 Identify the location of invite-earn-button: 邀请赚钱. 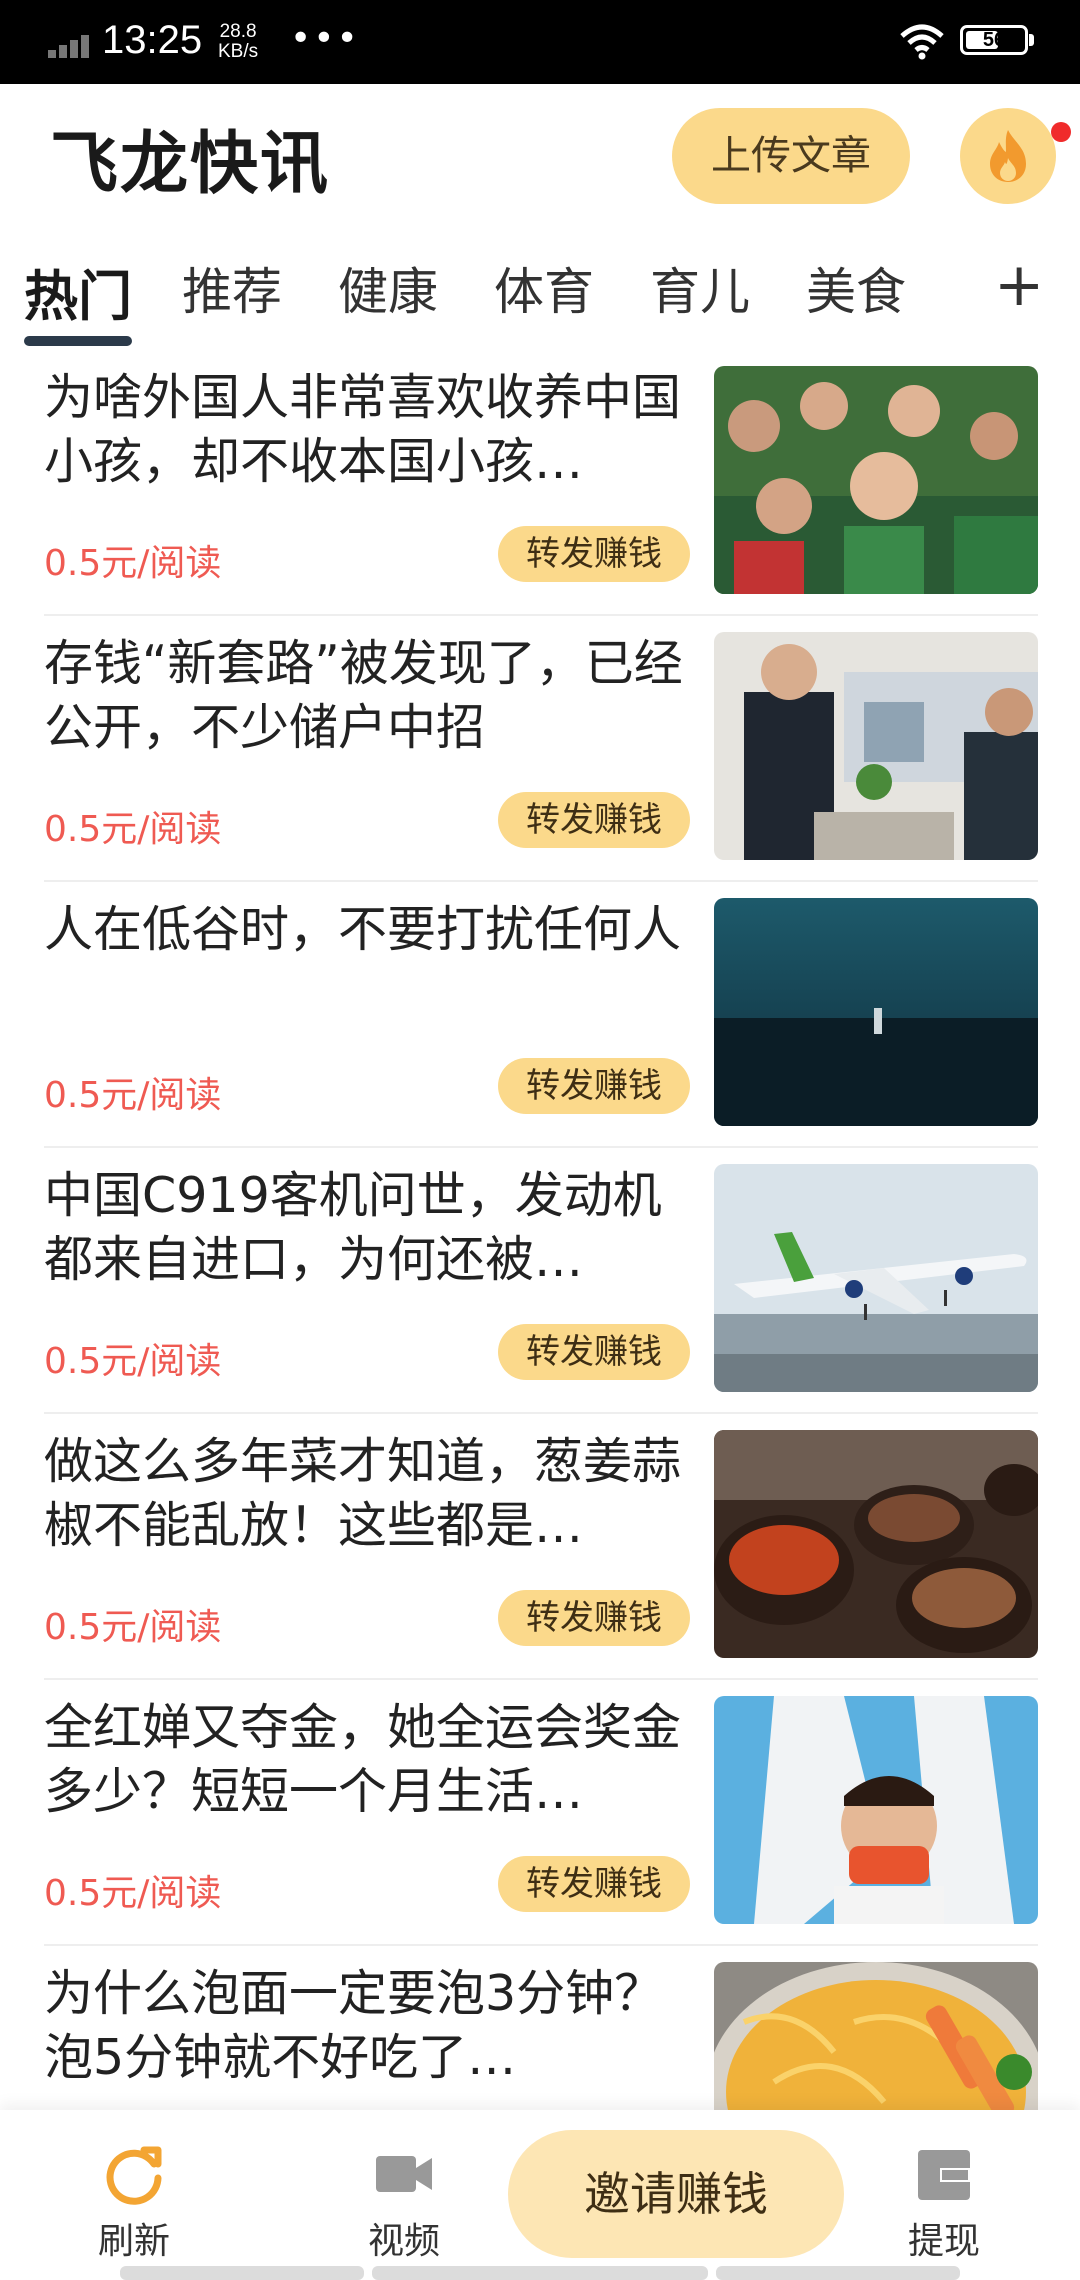
(676, 2194).